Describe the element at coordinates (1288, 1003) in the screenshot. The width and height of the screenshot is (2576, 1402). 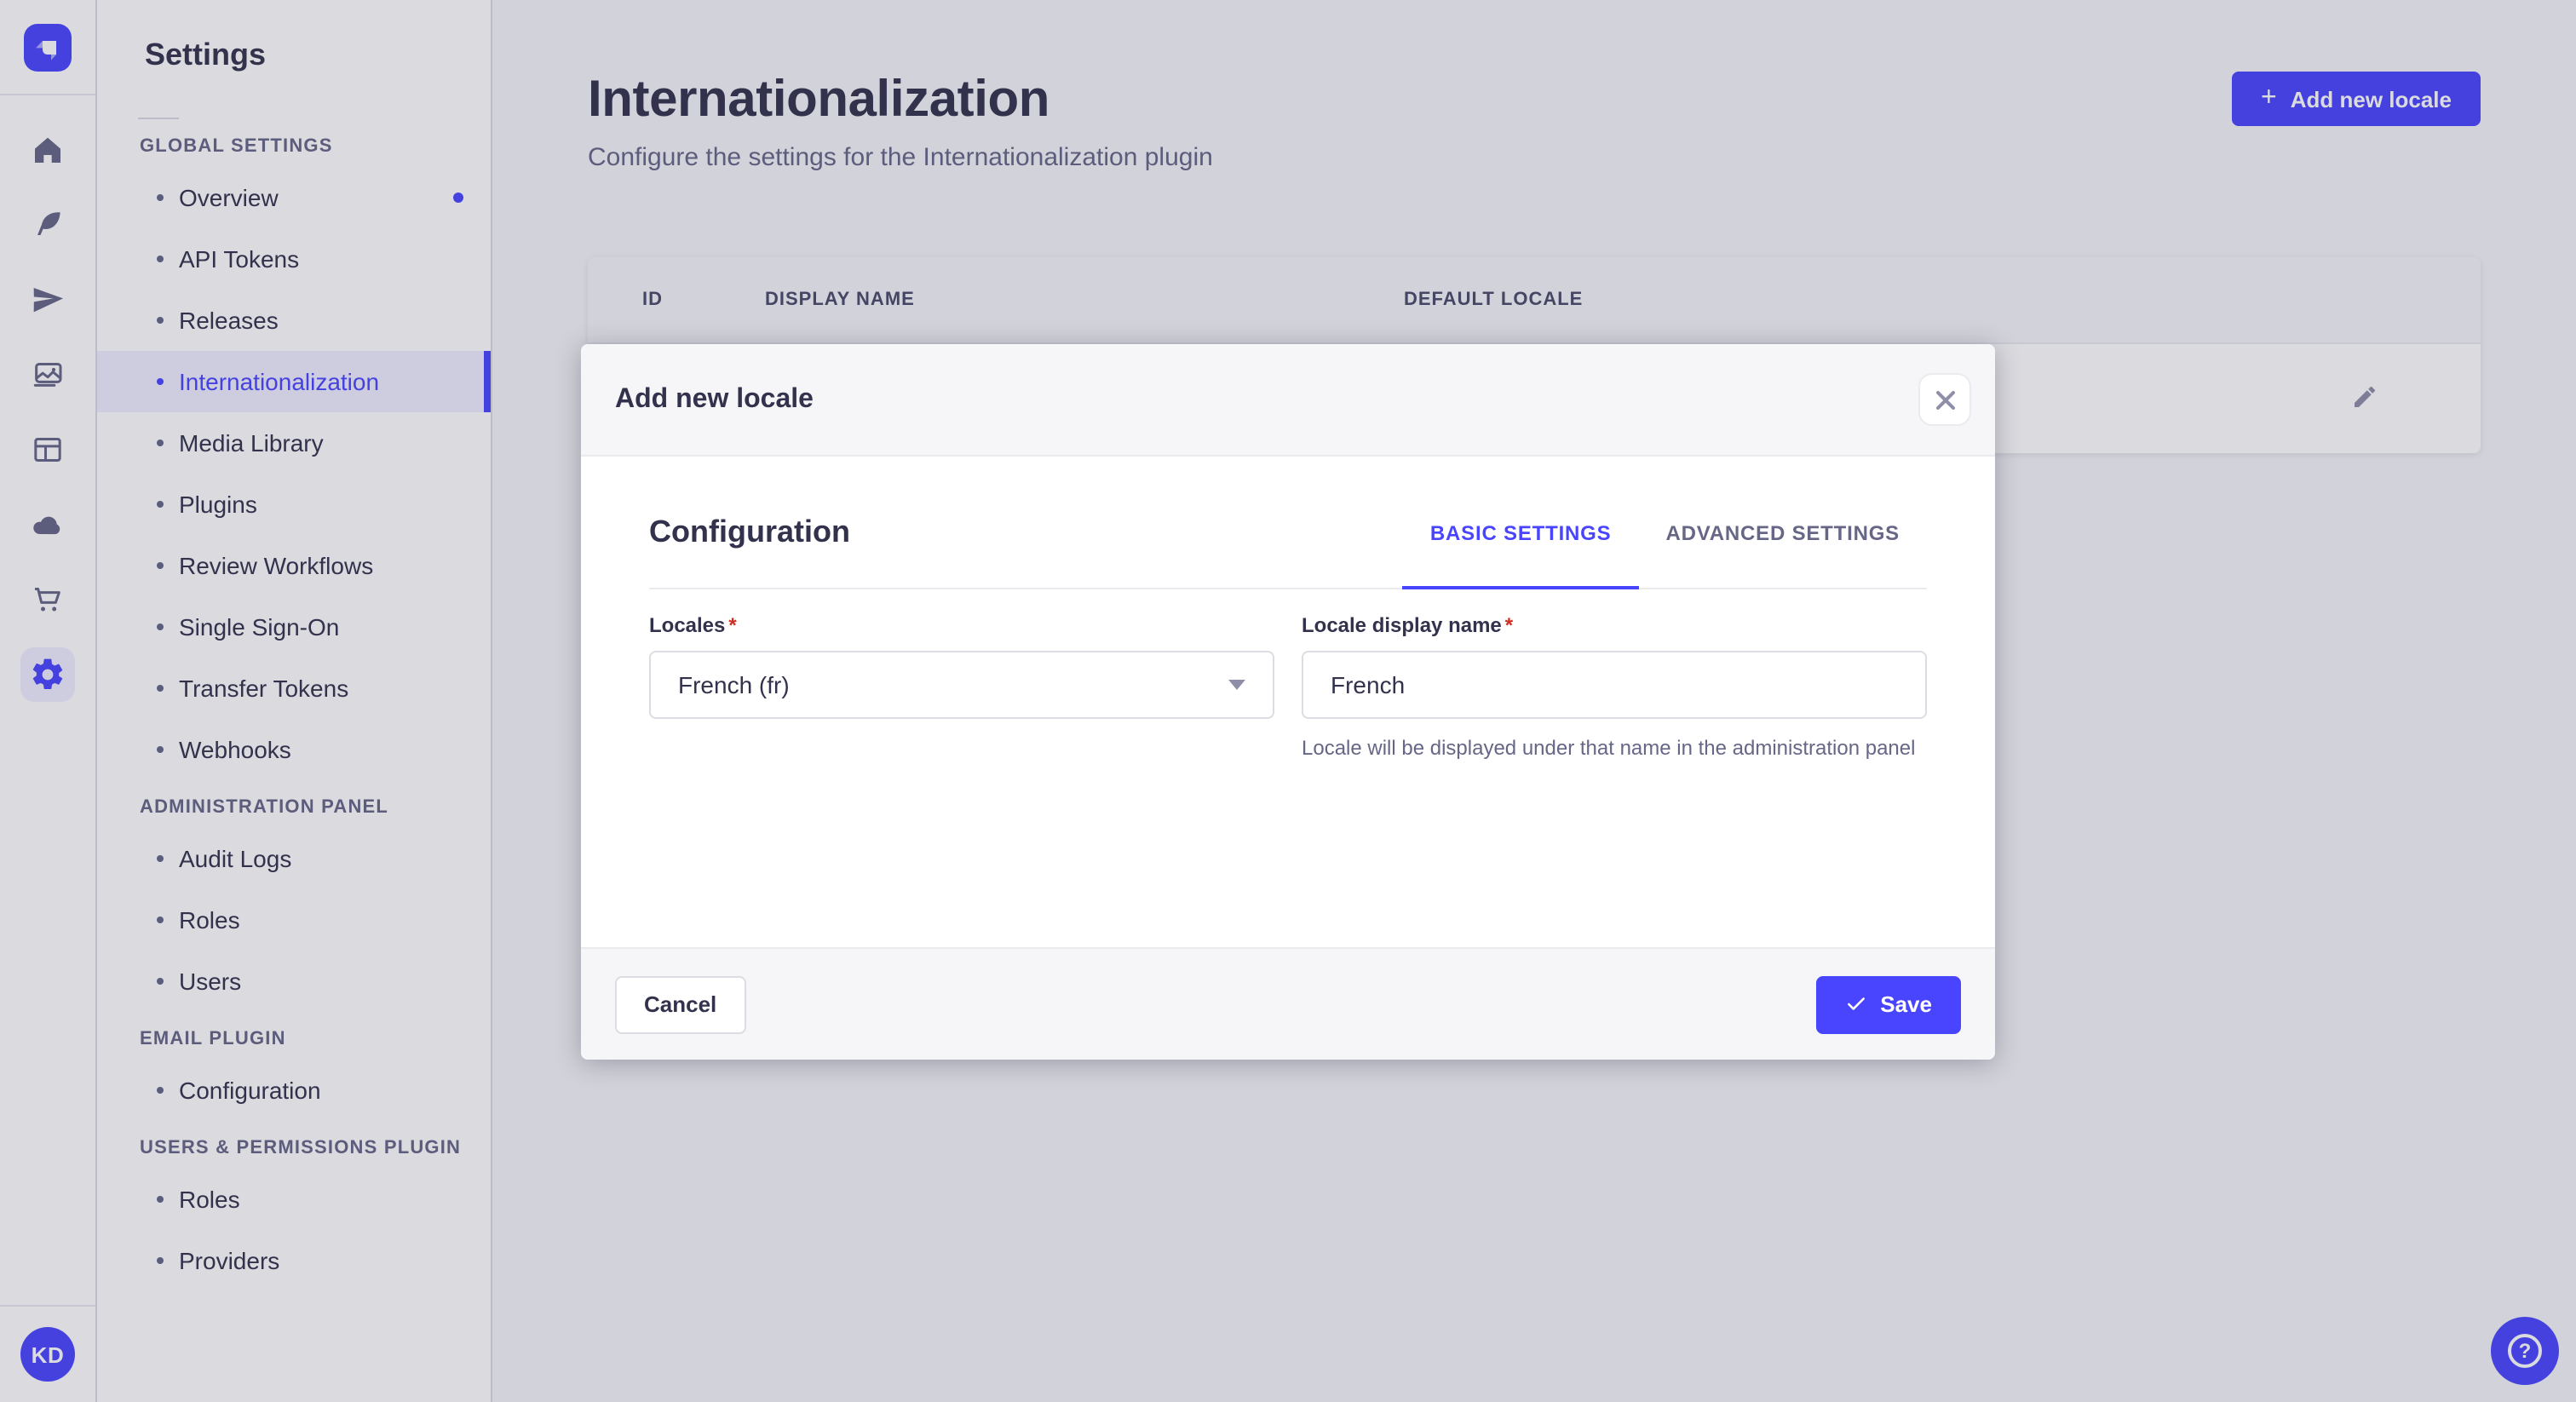
I see `modal-footer: Cancel Save` at that location.